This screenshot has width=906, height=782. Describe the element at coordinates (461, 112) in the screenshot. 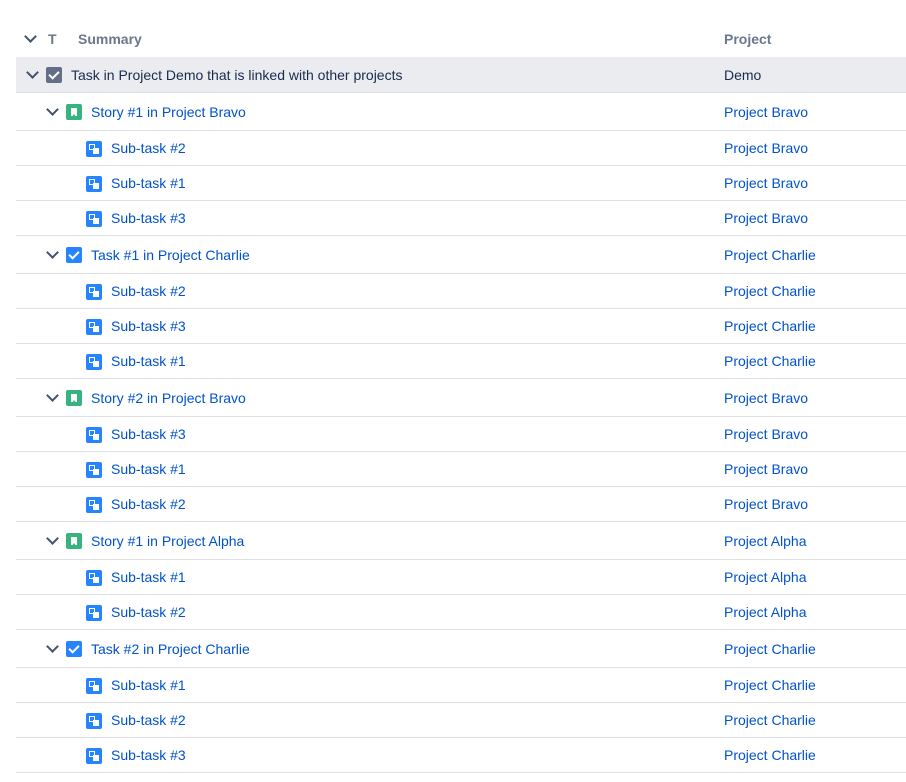

I see `table-row: Story #1 in Project Bravo Project Bravo` at that location.